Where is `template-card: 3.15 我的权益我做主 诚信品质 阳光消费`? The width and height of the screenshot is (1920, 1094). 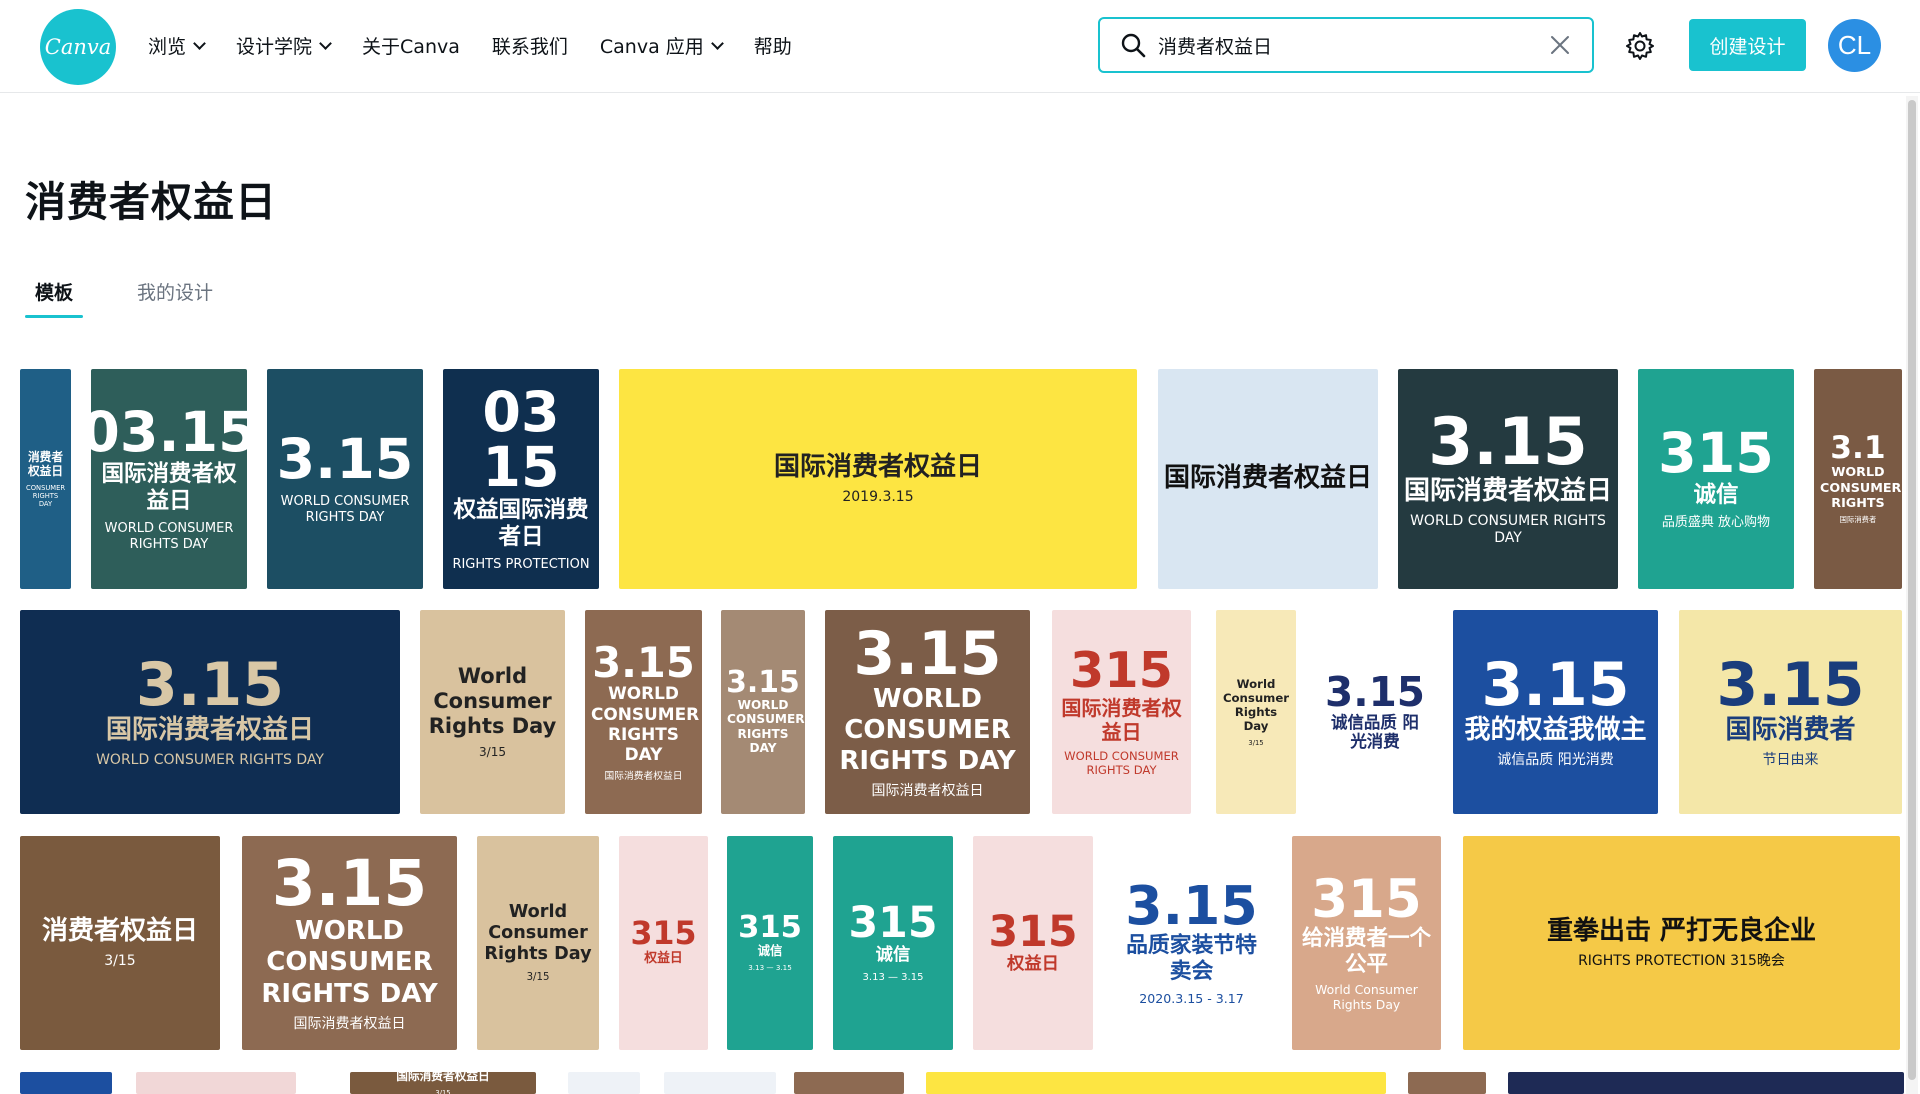 template-card: 3.15 我的权益我做主 诚信品质 阳光消费 is located at coordinates (1555, 712).